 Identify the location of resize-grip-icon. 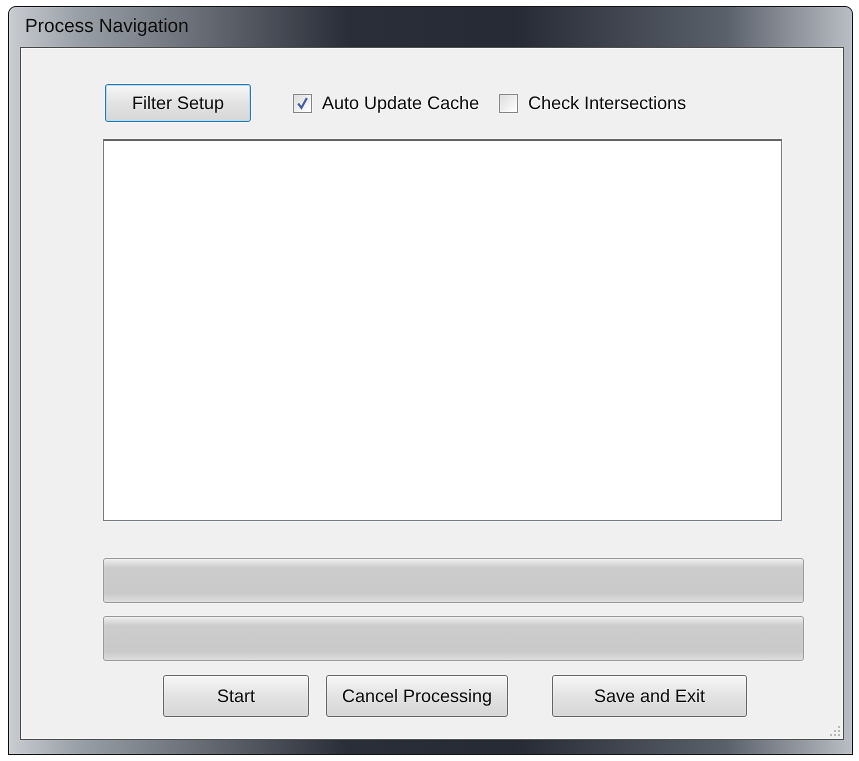
(835, 731).